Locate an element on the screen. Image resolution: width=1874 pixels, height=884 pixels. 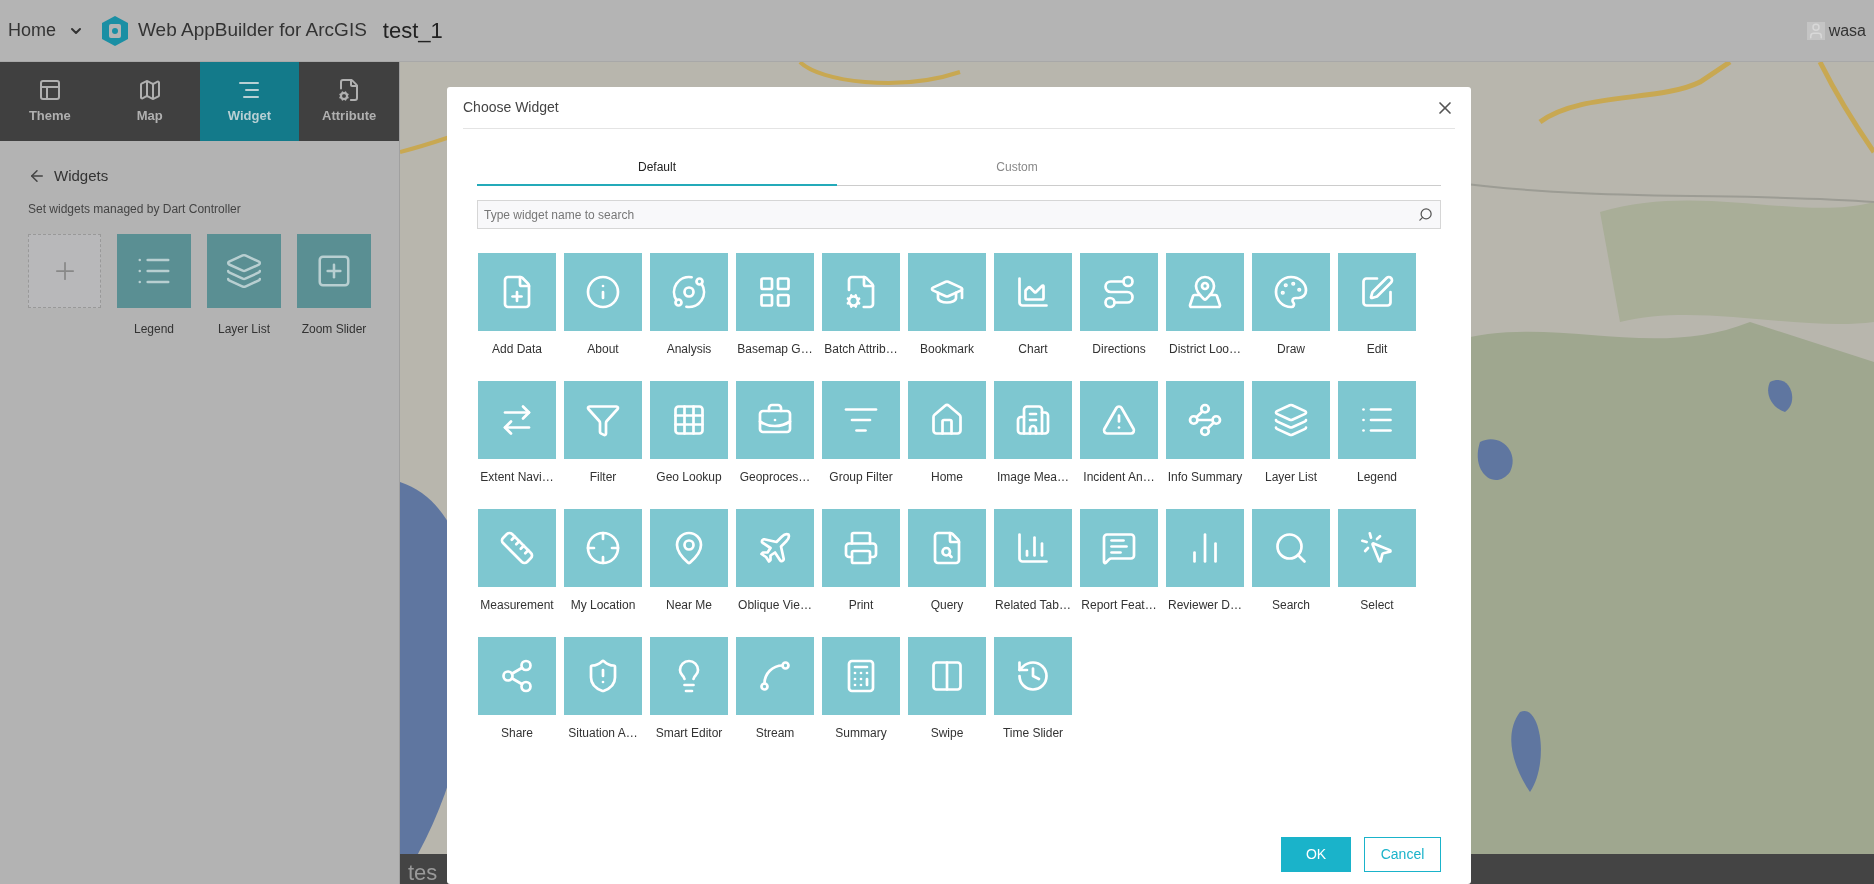
ok-button: OK is located at coordinates (1316, 854).